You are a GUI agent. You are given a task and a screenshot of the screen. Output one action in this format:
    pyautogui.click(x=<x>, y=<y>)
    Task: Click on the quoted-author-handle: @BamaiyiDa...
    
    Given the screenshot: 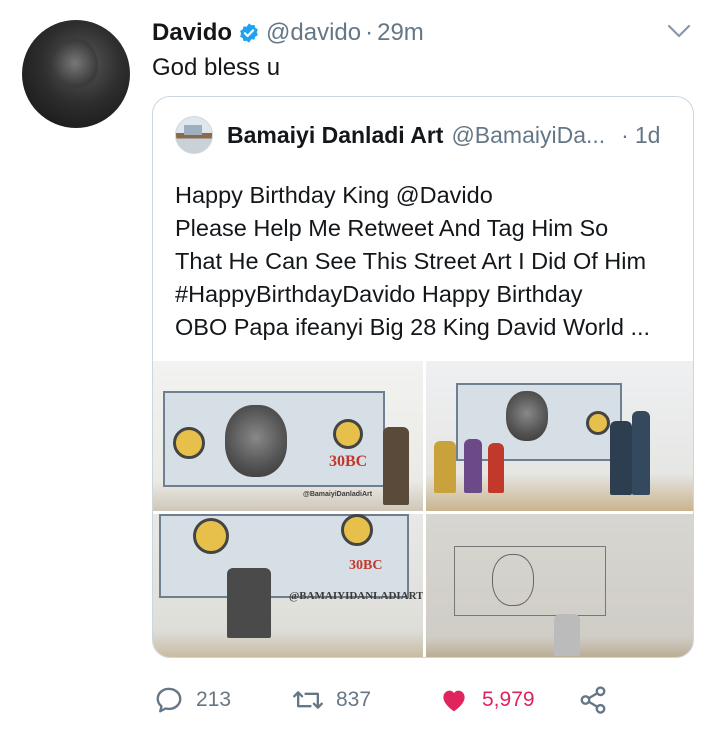 What is the action you would take?
    pyautogui.click(x=528, y=134)
    